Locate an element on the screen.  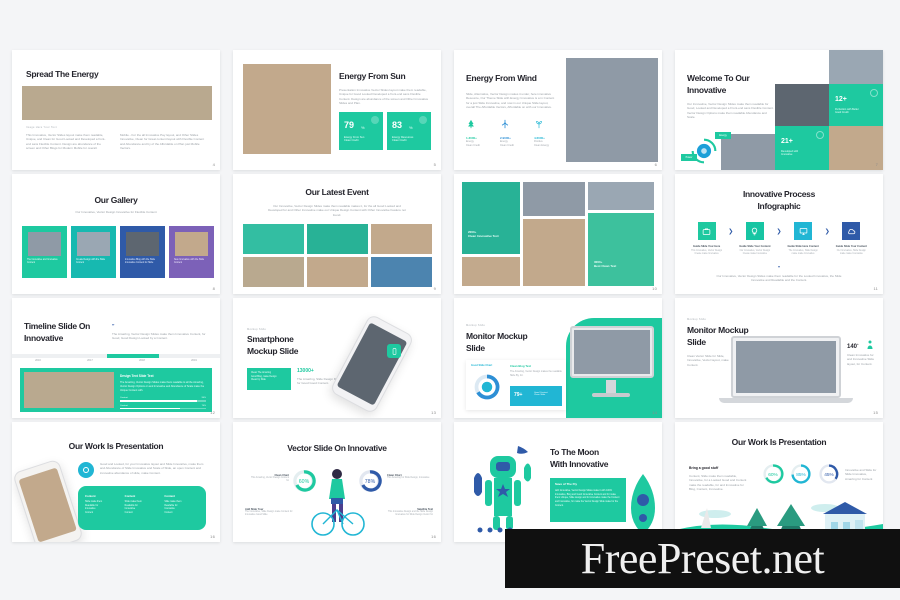
plant-icon is located at coordinates (539, 125).